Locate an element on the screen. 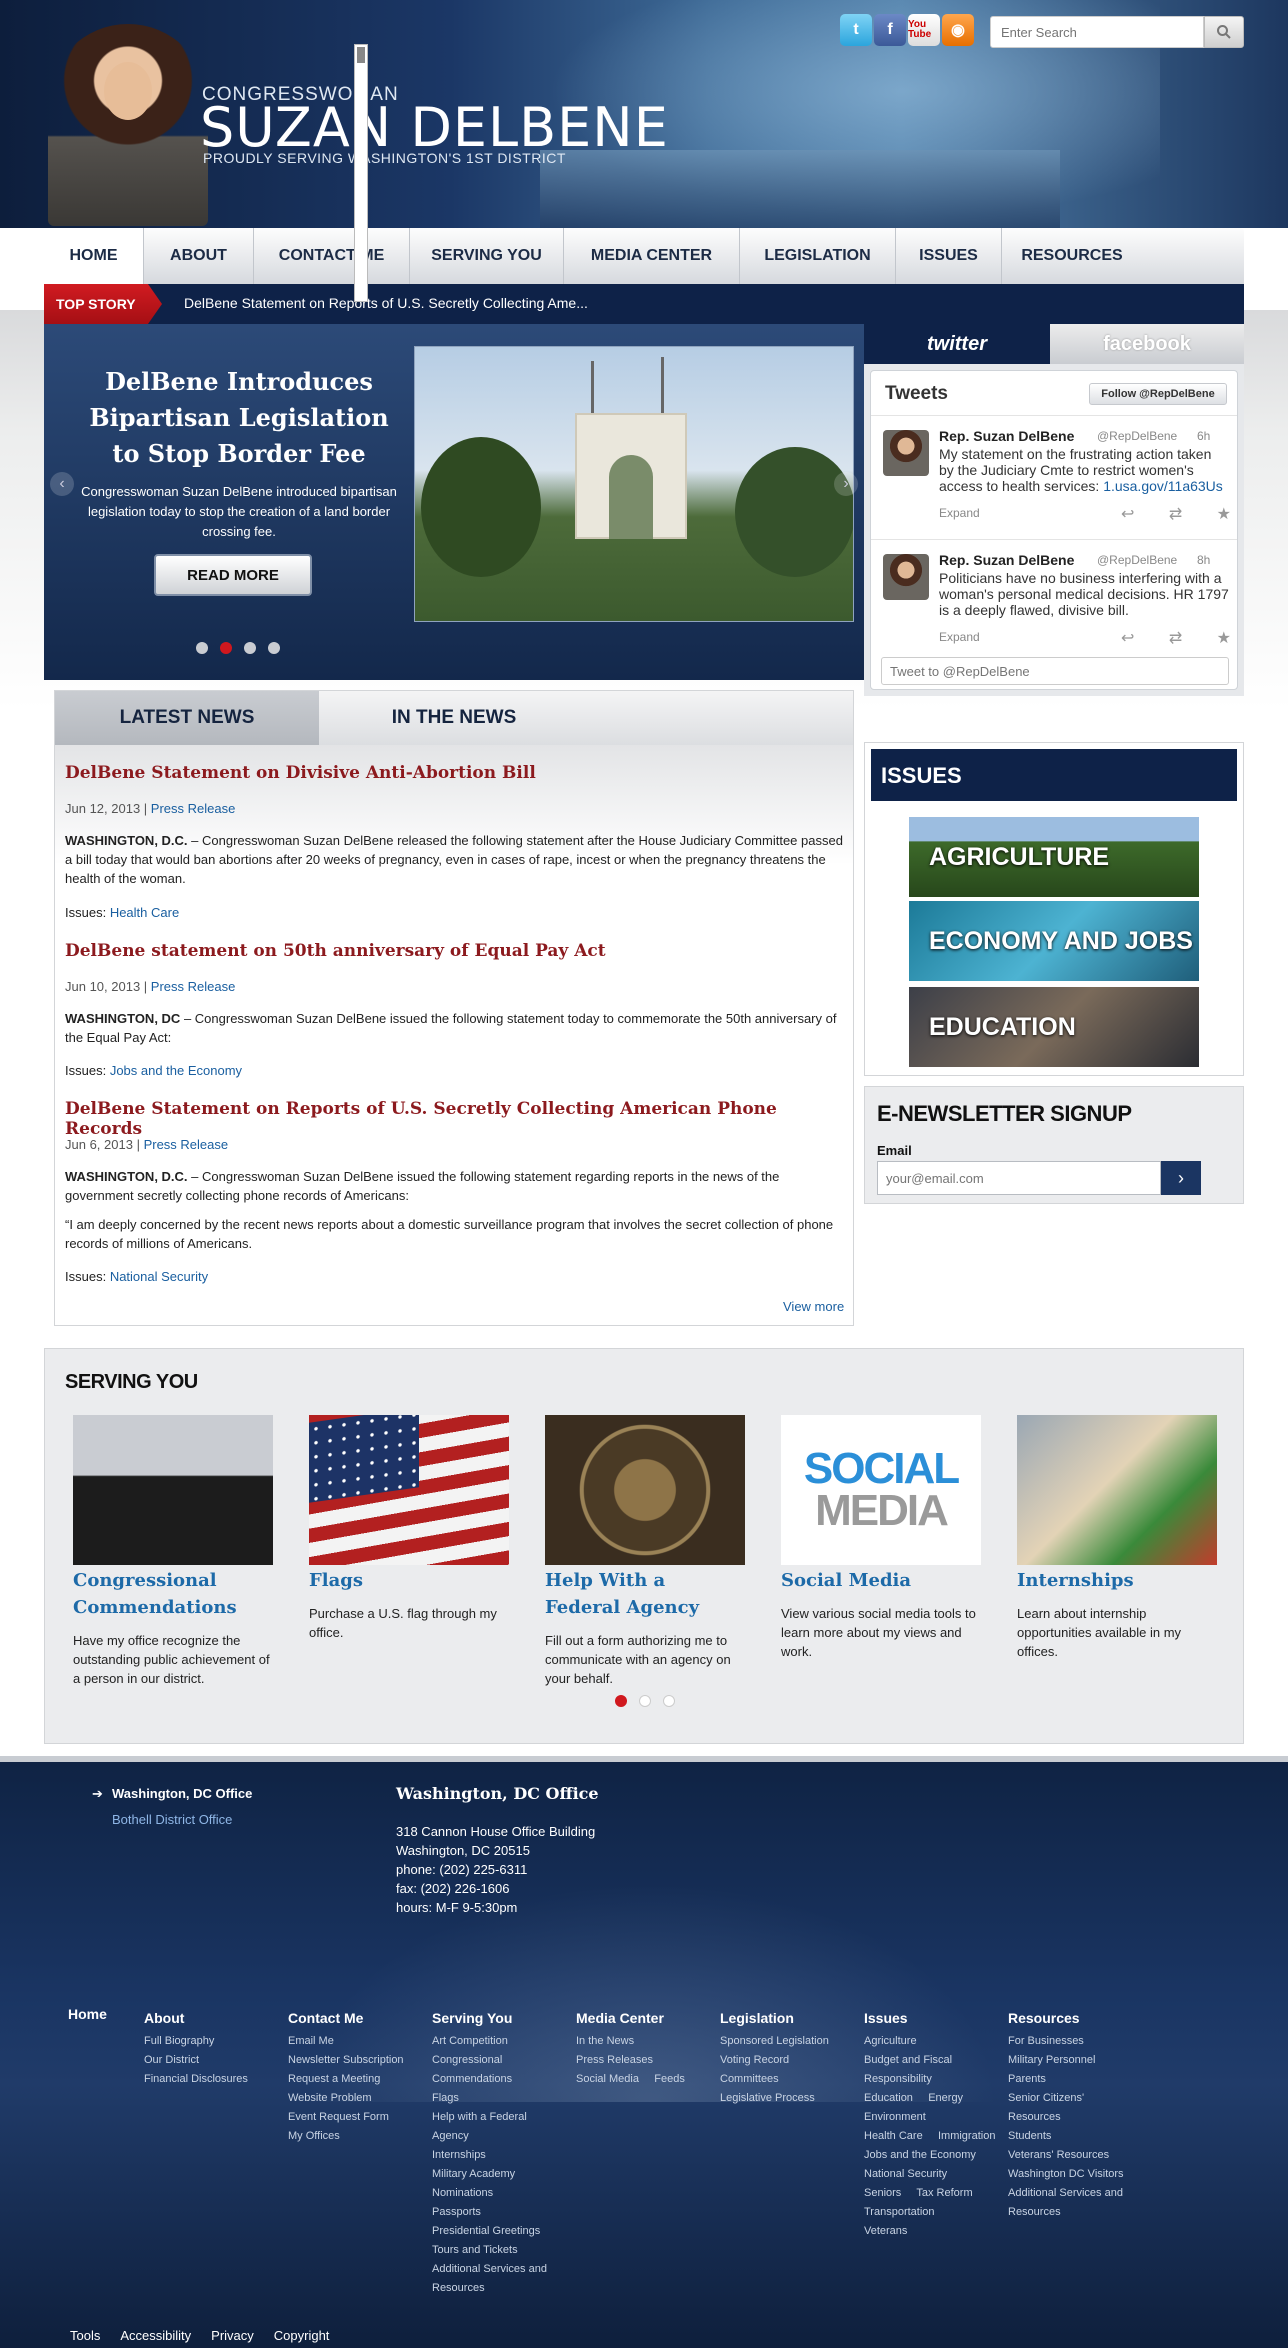 Image resolution: width=1288 pixels, height=2348 pixels. footer-col-title: Media Center is located at coordinates (646, 2018).